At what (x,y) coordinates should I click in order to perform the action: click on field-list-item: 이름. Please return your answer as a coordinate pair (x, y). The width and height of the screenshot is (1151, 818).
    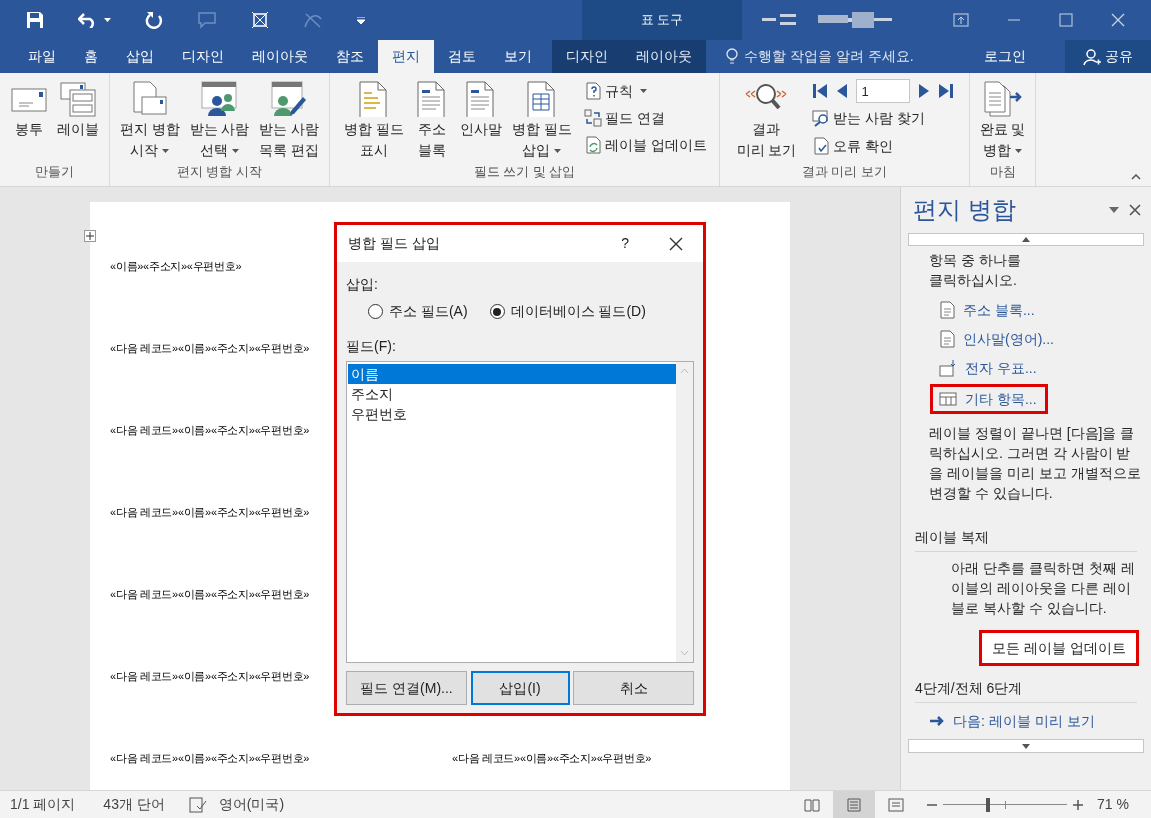
    Looking at the image, I should click on (512, 374).